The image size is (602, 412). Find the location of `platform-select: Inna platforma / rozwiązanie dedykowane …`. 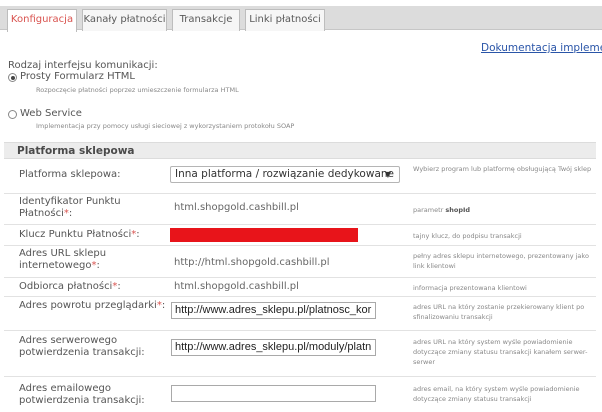

platform-select: Inna platforma / rozwiązanie dedykowane … is located at coordinates (285, 174).